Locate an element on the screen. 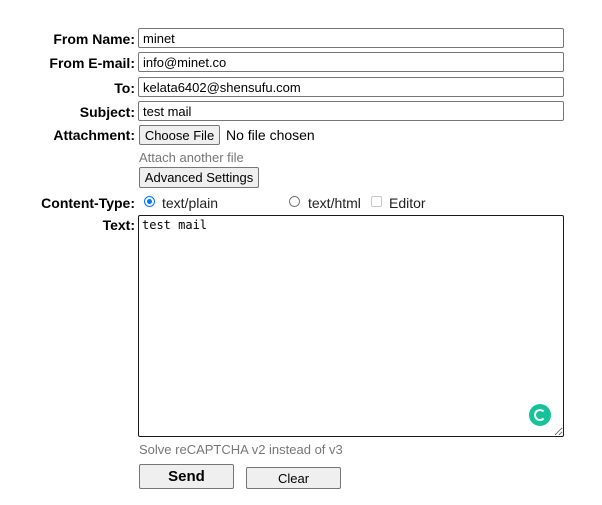  text-html-radio is located at coordinates (294, 201).